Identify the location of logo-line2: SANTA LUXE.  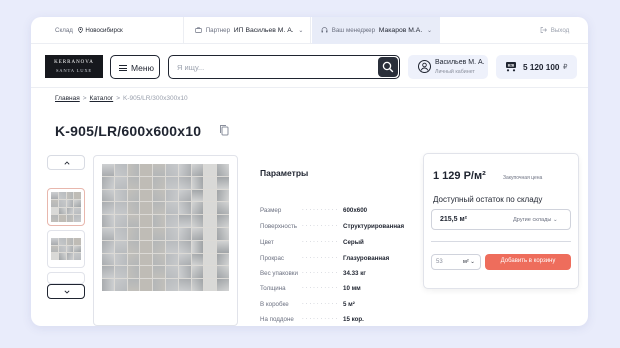
(74, 70).